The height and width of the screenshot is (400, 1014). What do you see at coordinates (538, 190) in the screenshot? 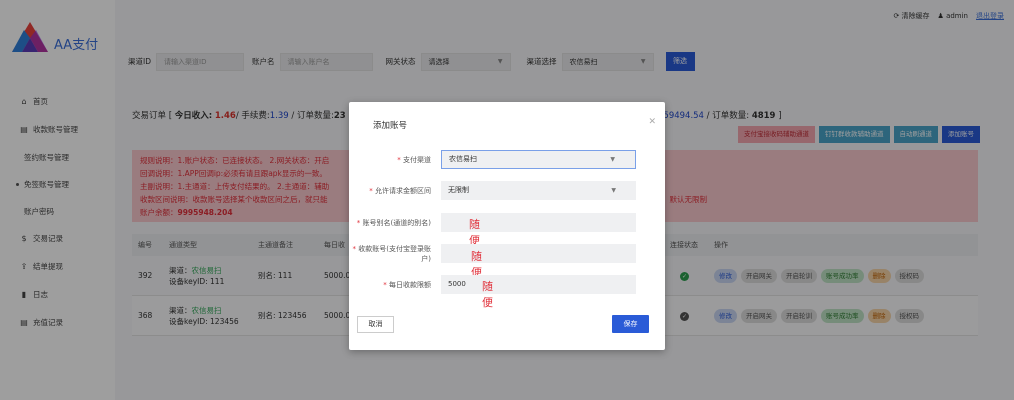
I see `amount-range-select: 无限制 ▼` at bounding box center [538, 190].